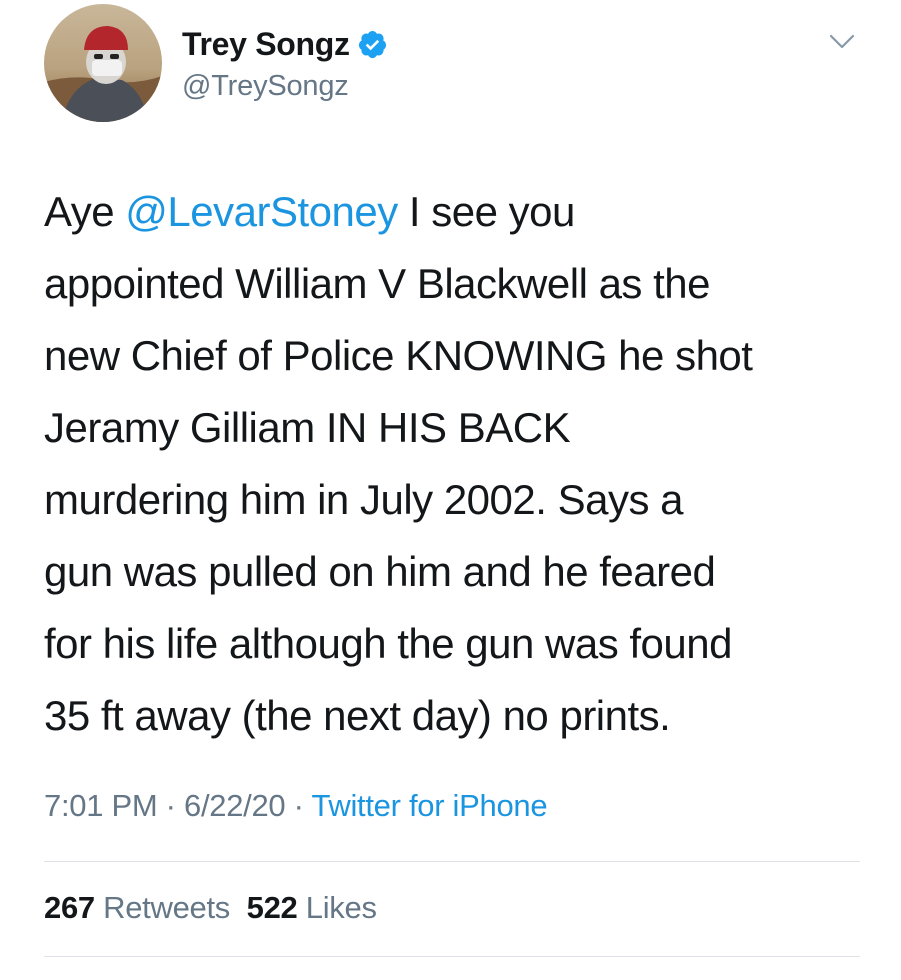  Describe the element at coordinates (380, 571) in the screenshot. I see `tweet-line: gun was pulled on him and he feared` at that location.